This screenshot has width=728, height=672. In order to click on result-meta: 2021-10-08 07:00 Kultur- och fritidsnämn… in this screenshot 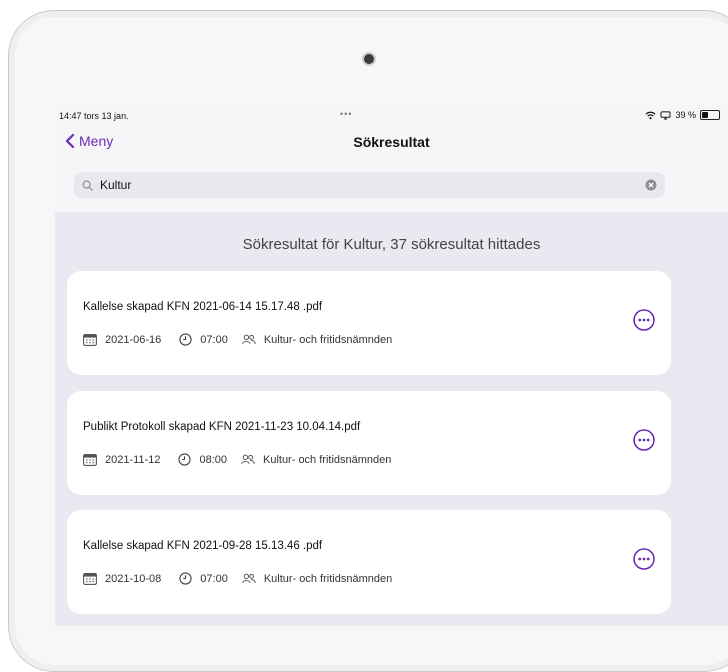, I will do `click(237, 578)`.